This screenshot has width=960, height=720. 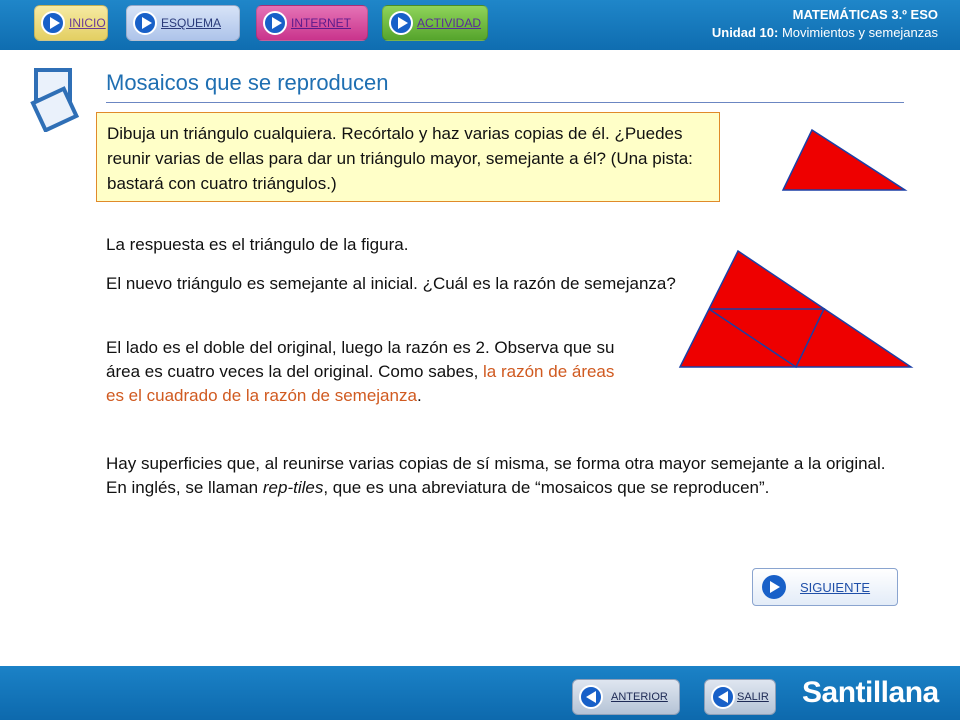 I want to click on siguiente-label: SIGUIENTE, so click(x=835, y=587).